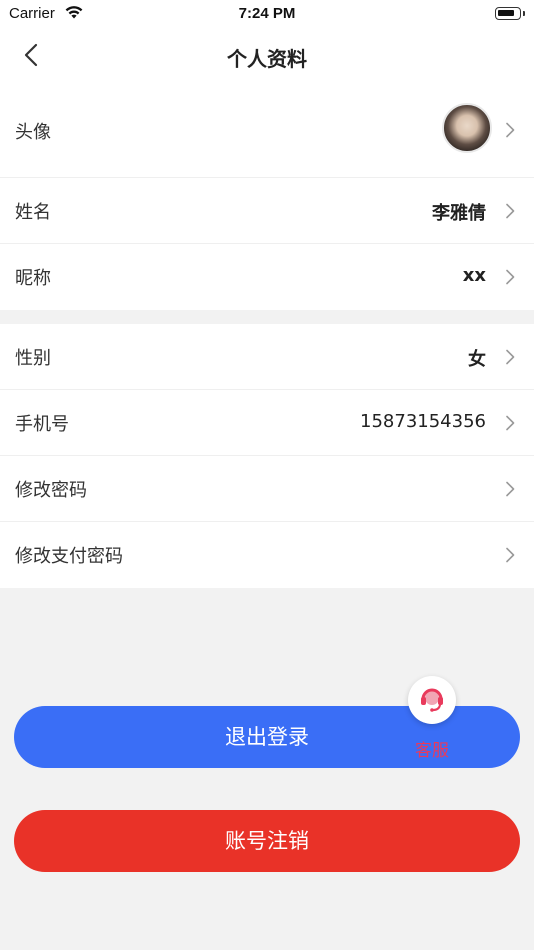  I want to click on battery-icon, so click(508, 13).